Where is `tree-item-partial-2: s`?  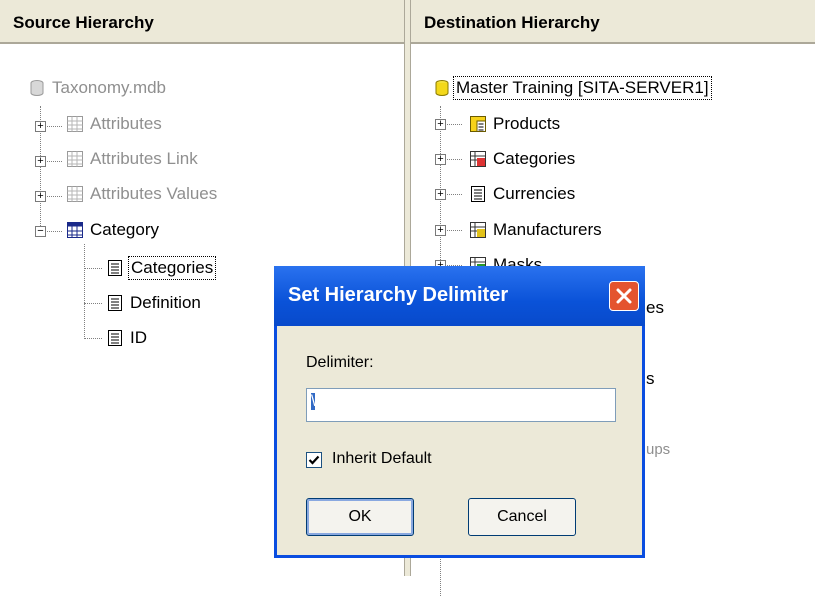 tree-item-partial-2: s is located at coordinates (650, 379).